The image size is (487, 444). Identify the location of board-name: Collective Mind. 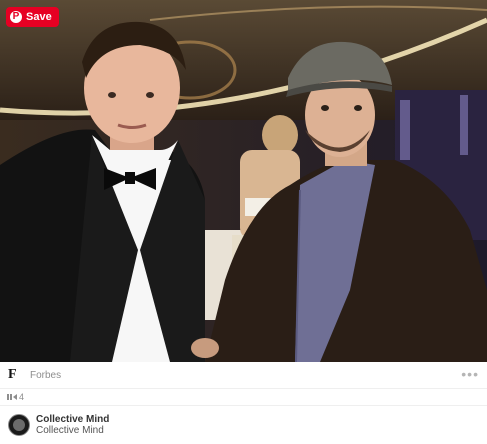
(72, 430).